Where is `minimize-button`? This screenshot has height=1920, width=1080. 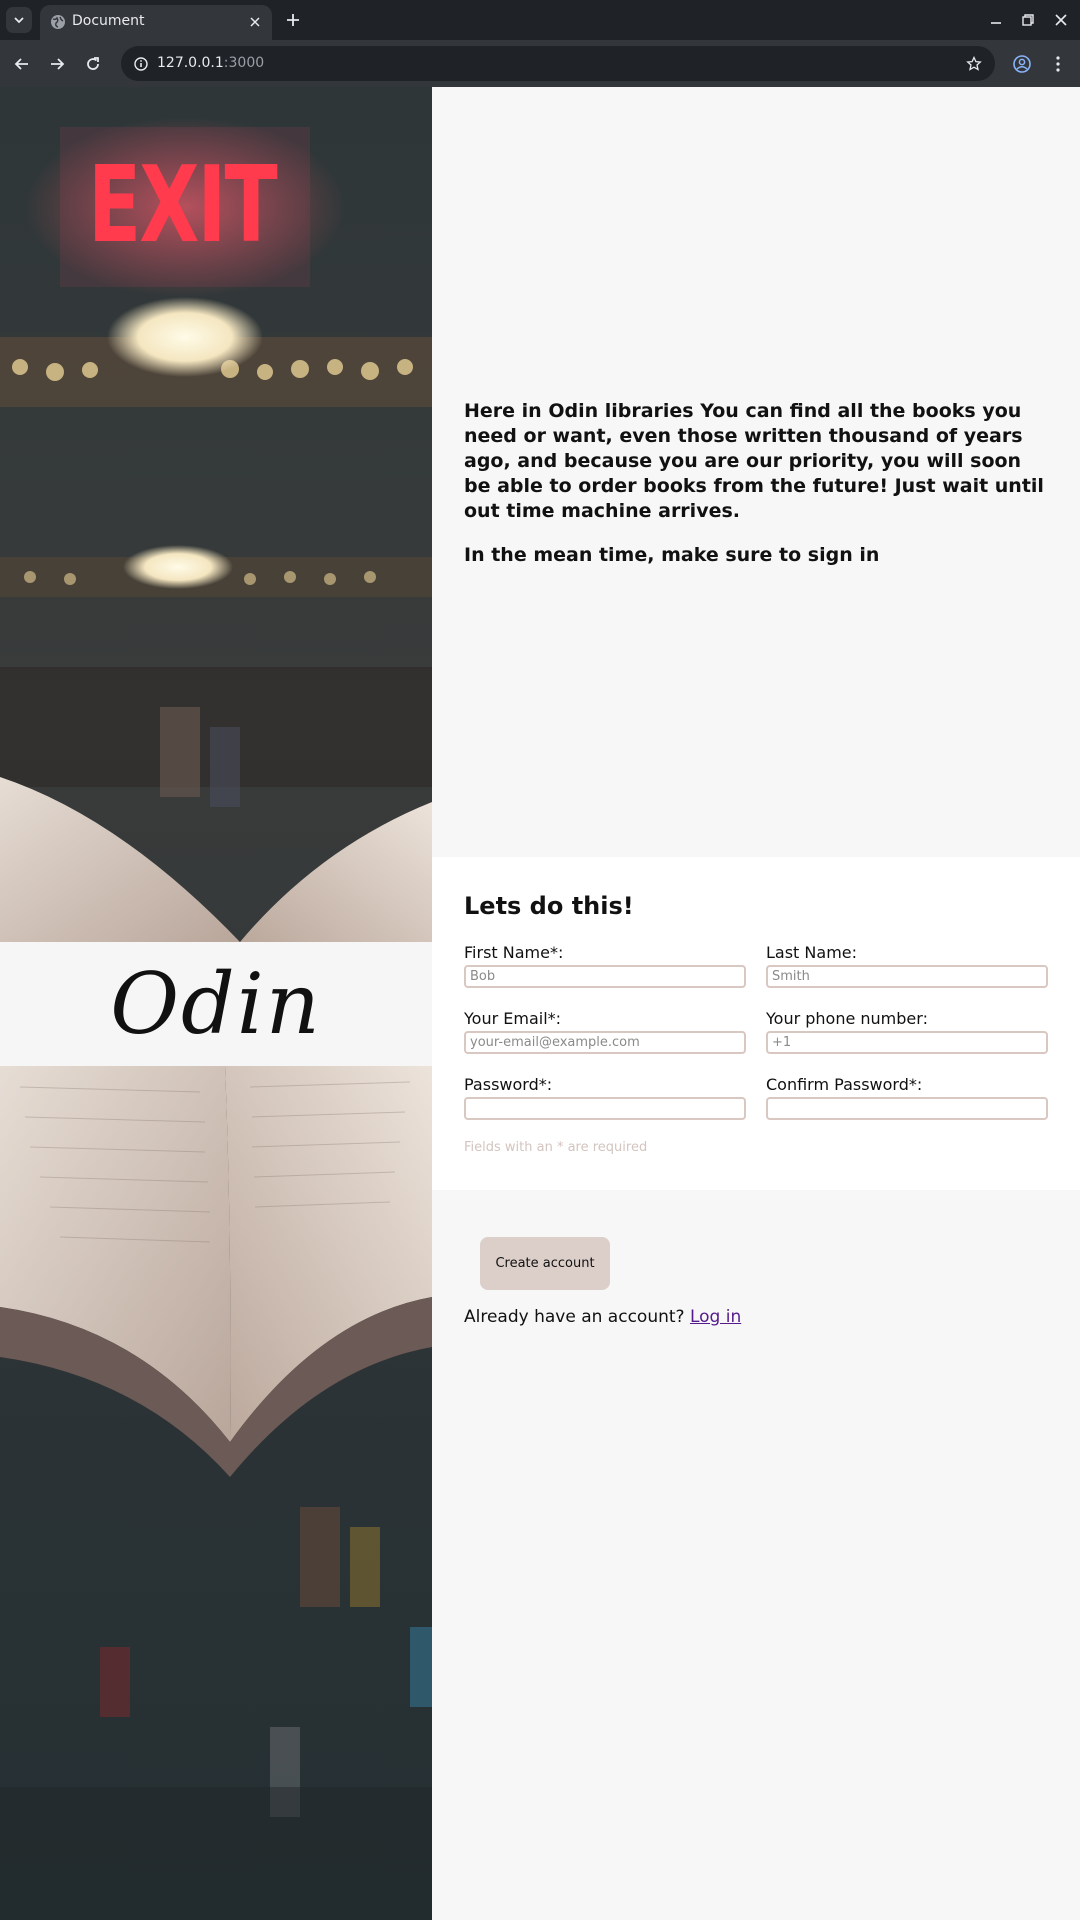
minimize-button is located at coordinates (996, 20).